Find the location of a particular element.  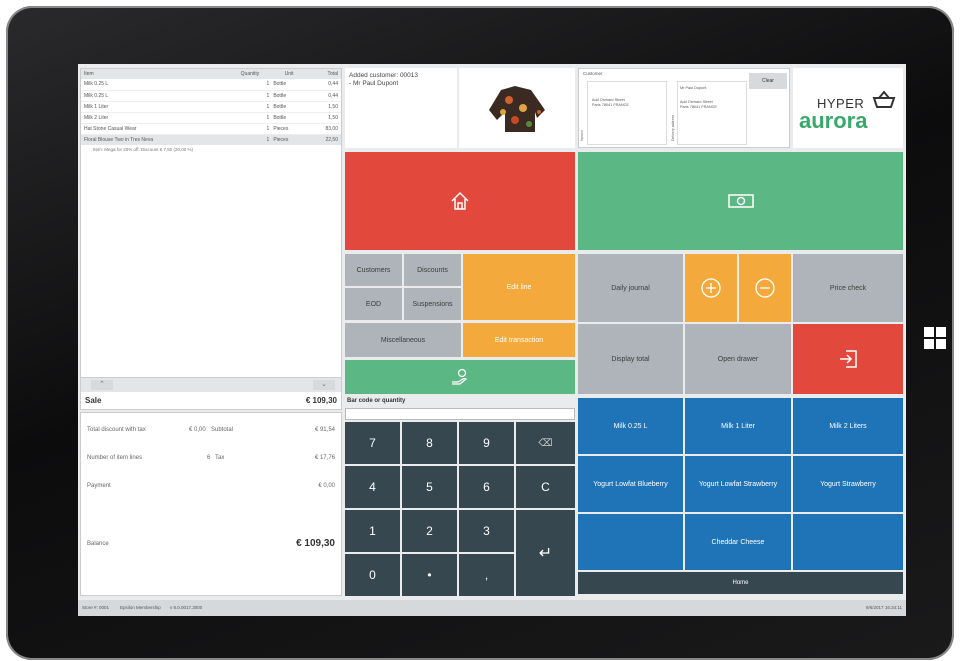

minus-icon is located at coordinates (765, 288).